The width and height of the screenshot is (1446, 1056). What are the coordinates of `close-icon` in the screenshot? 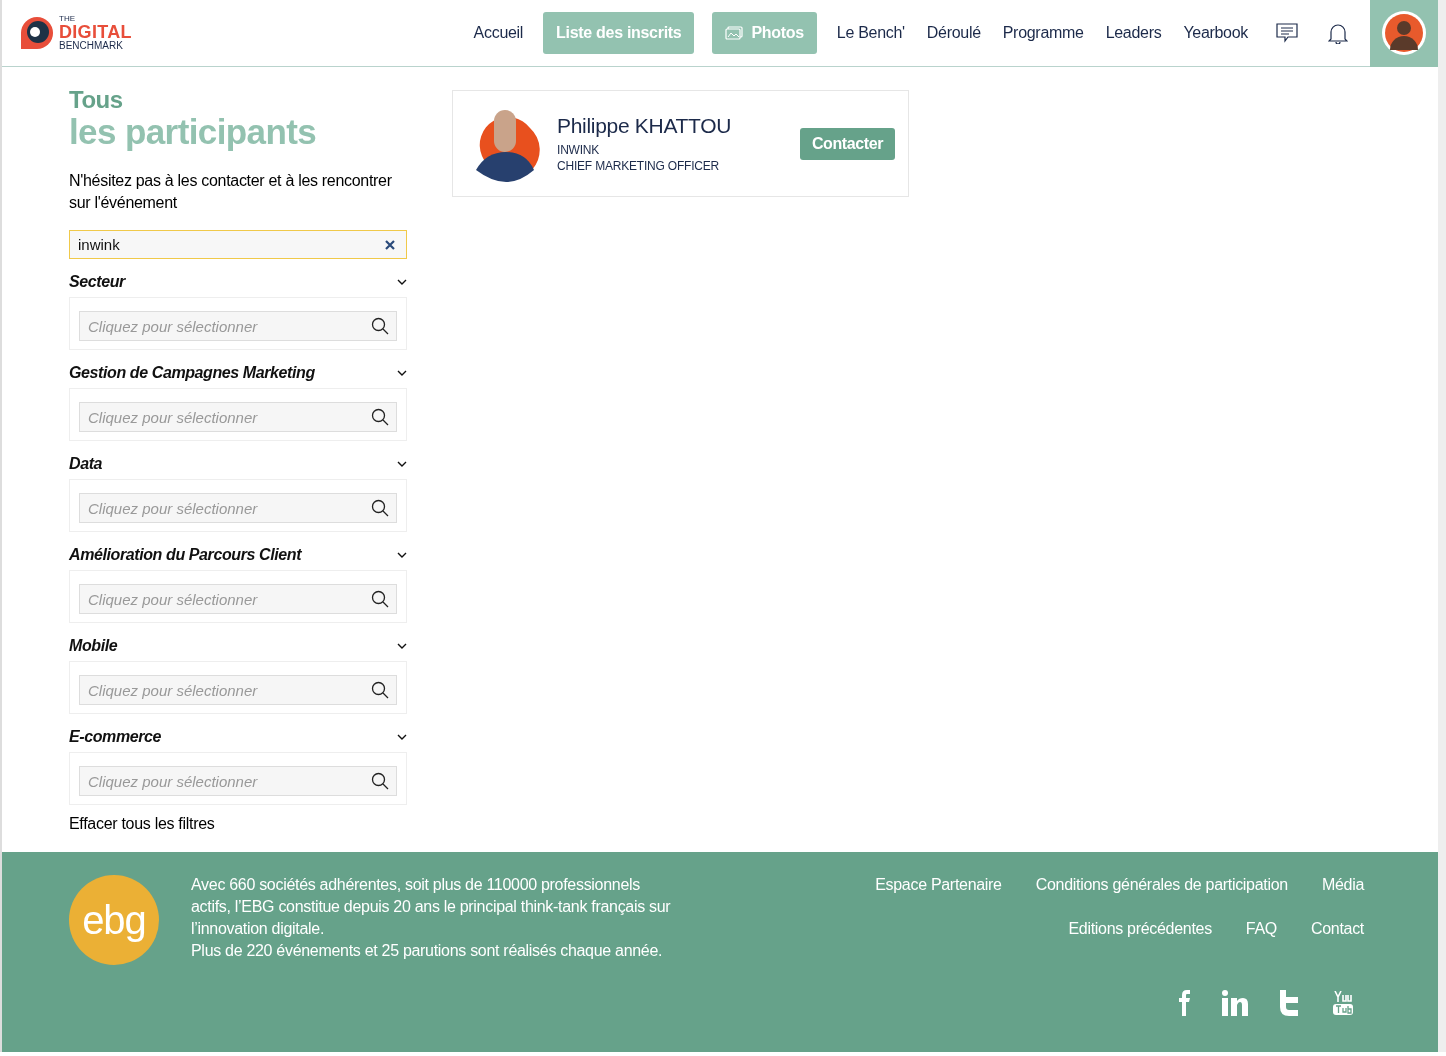 It's located at (390, 245).